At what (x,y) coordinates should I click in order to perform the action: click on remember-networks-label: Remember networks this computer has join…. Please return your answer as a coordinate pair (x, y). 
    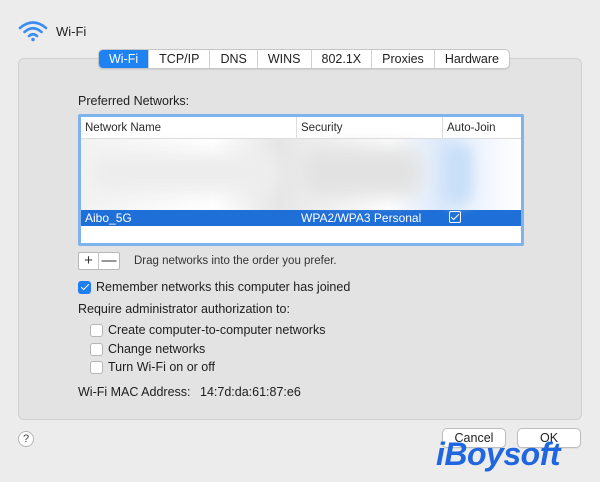
    Looking at the image, I should click on (223, 287).